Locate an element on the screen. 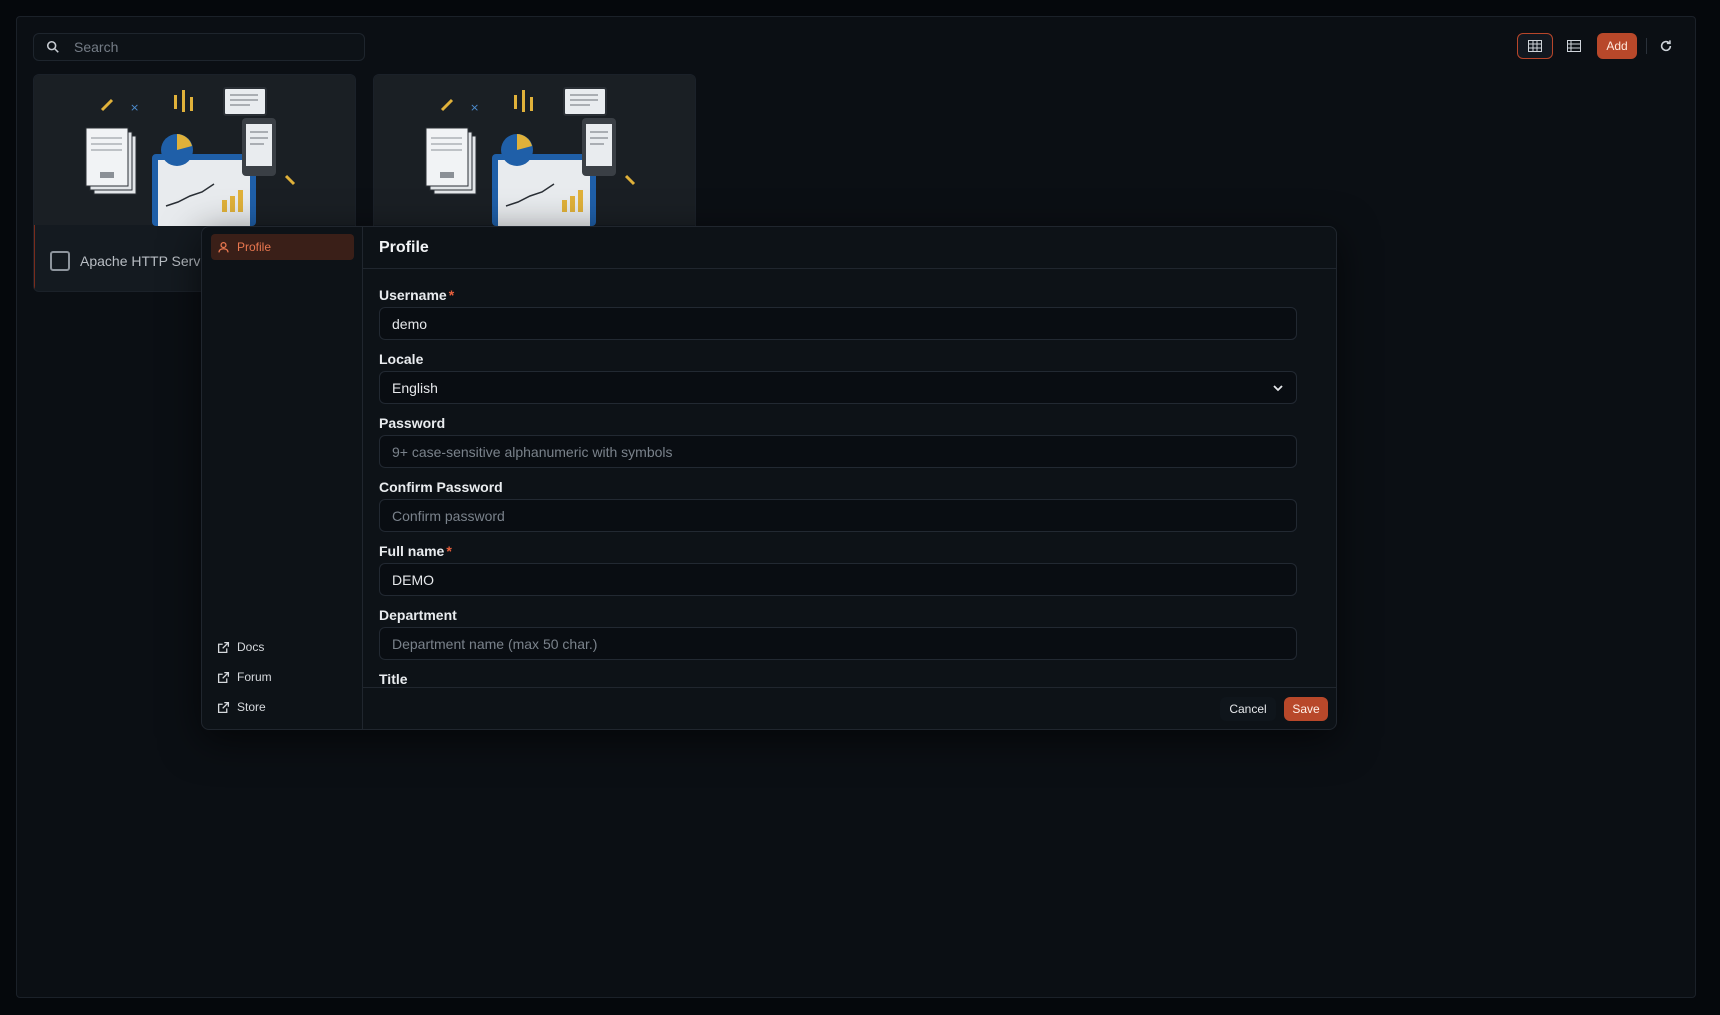  add-button: Add is located at coordinates (1617, 46).